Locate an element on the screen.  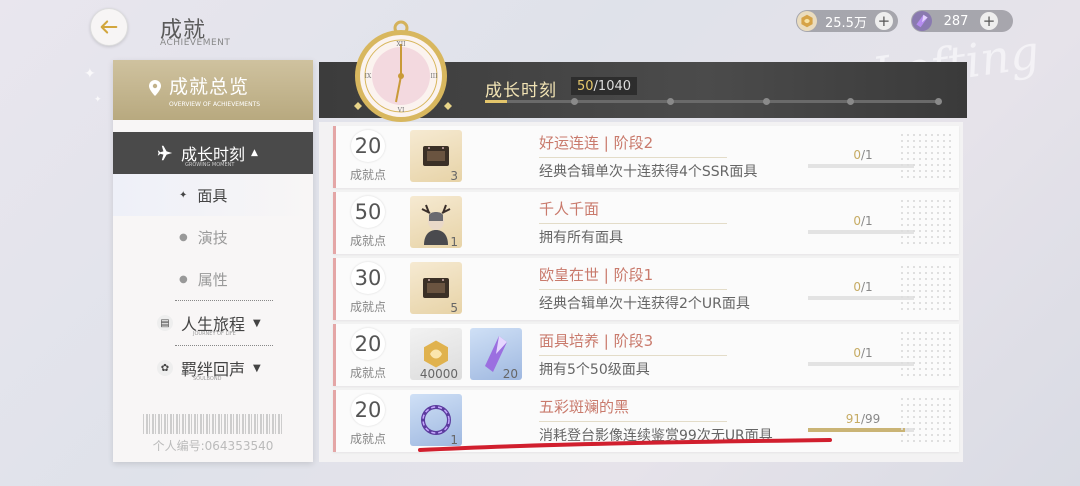
achievement-name: 千人千面 is located at coordinates (569, 209).